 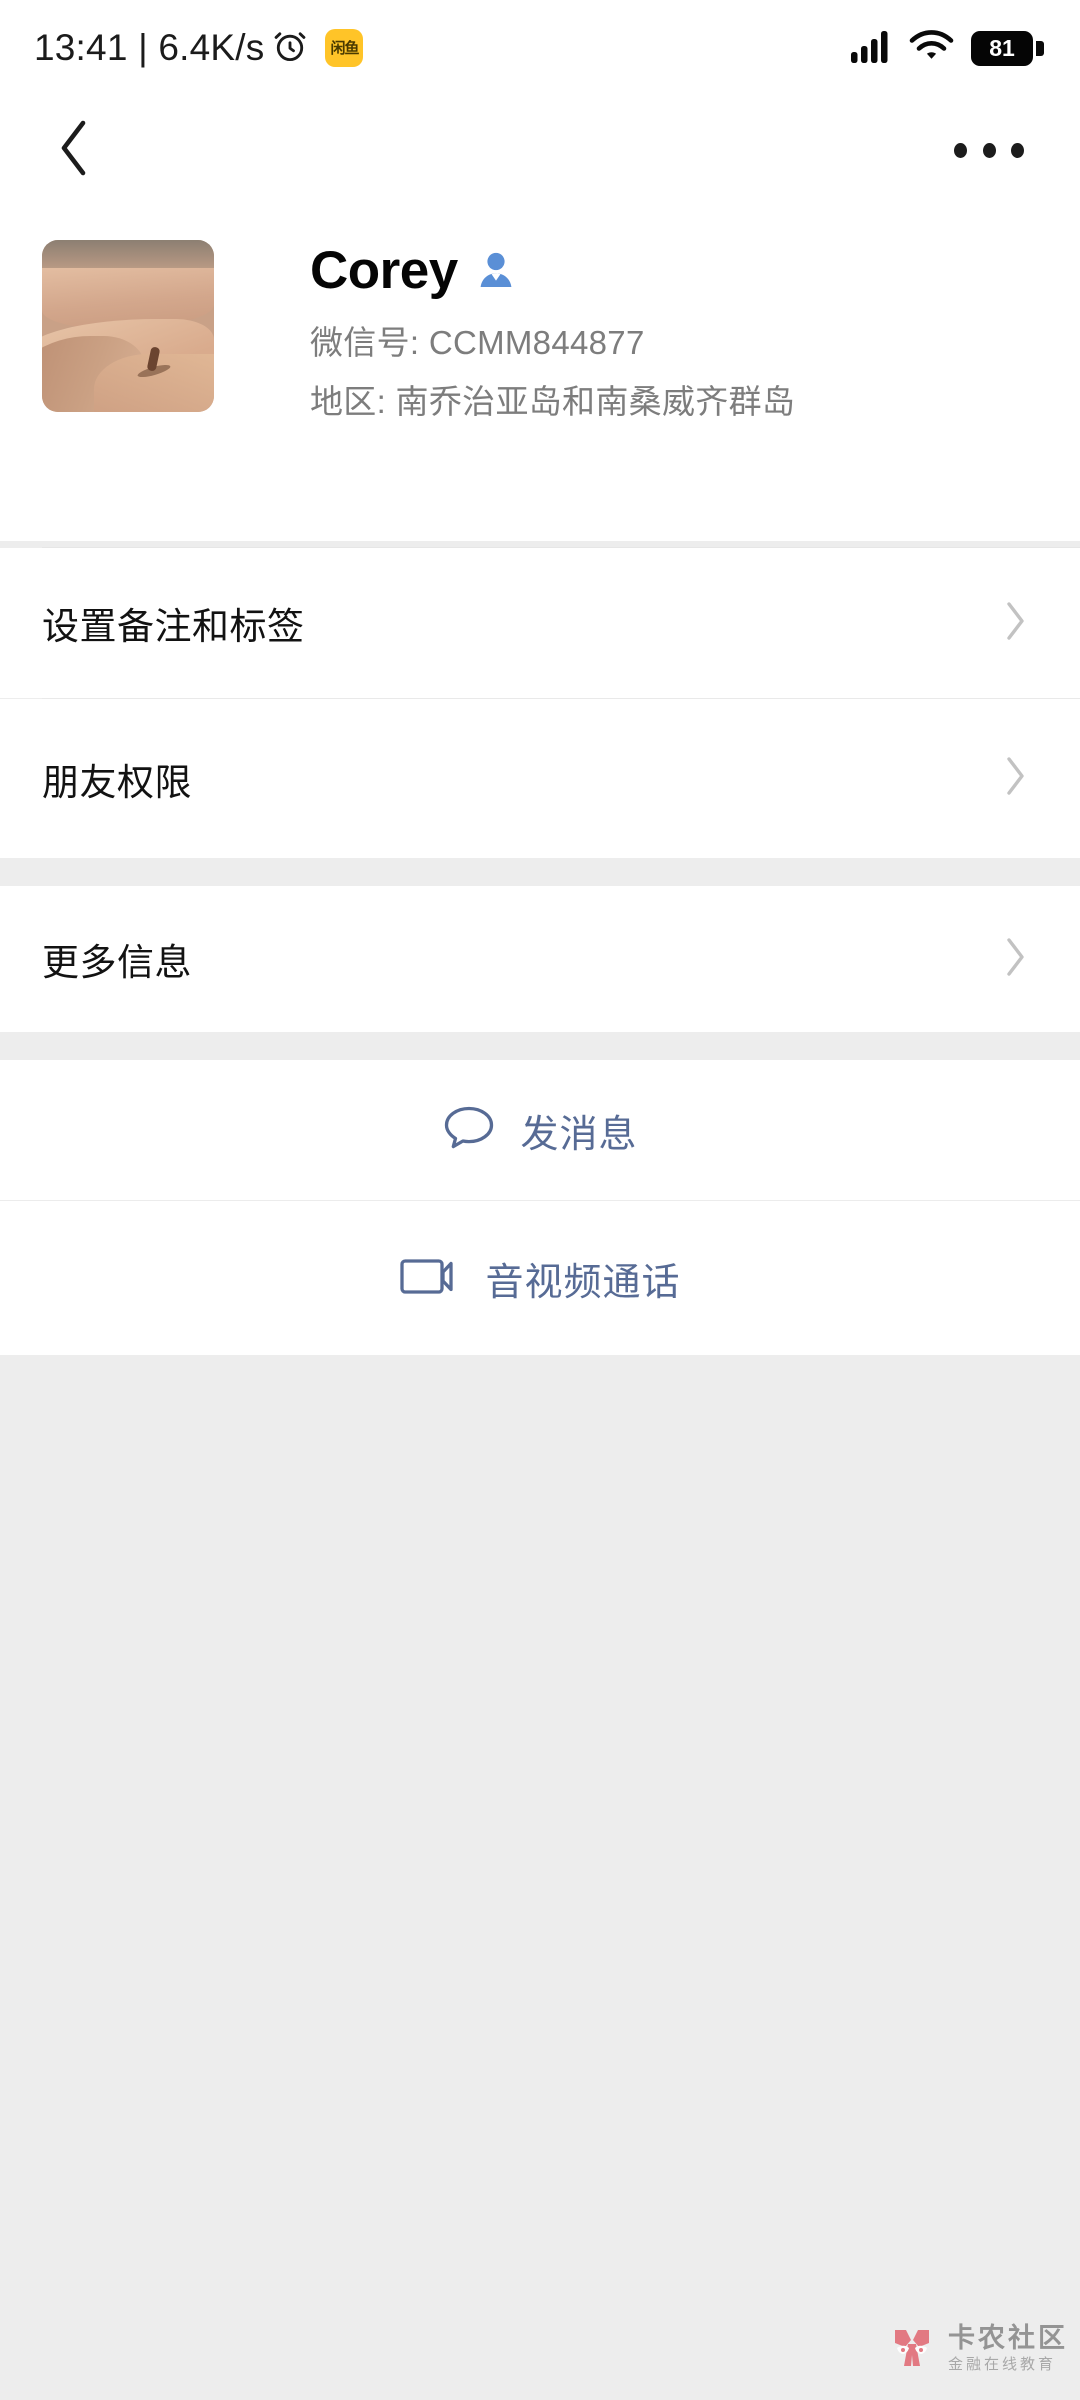 I want to click on status-bar-right: 81, so click(x=947, y=48).